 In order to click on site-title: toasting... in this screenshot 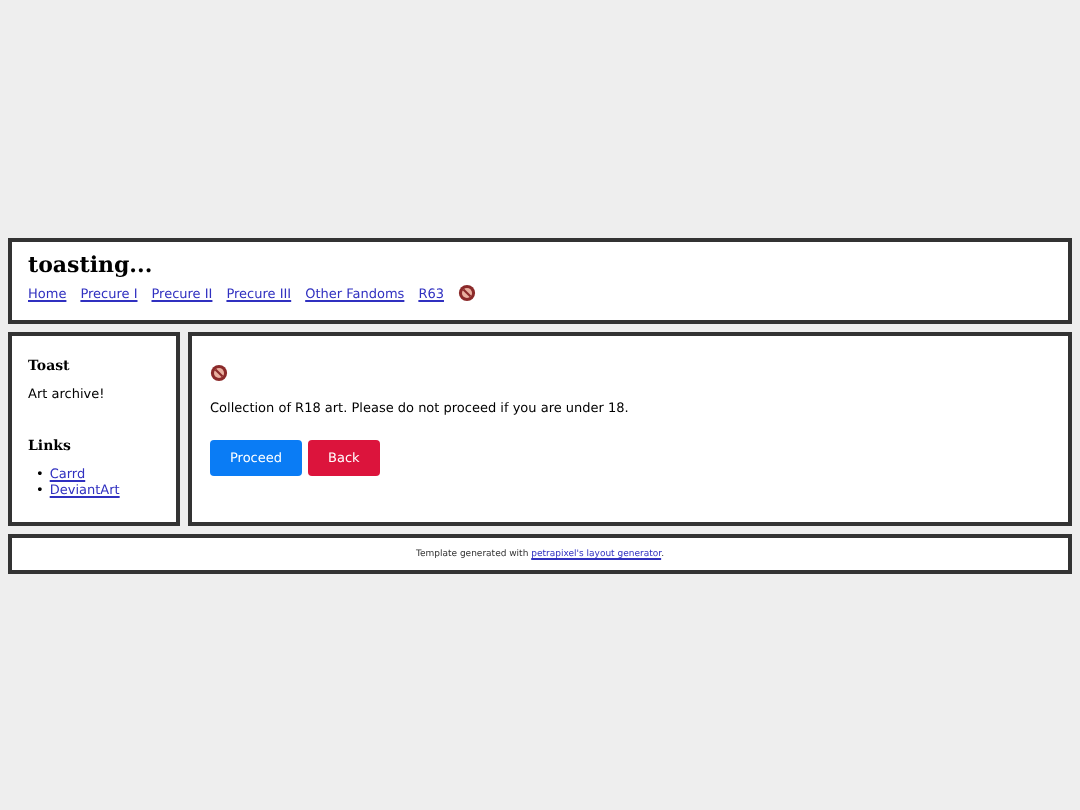, I will do `click(91, 265)`.